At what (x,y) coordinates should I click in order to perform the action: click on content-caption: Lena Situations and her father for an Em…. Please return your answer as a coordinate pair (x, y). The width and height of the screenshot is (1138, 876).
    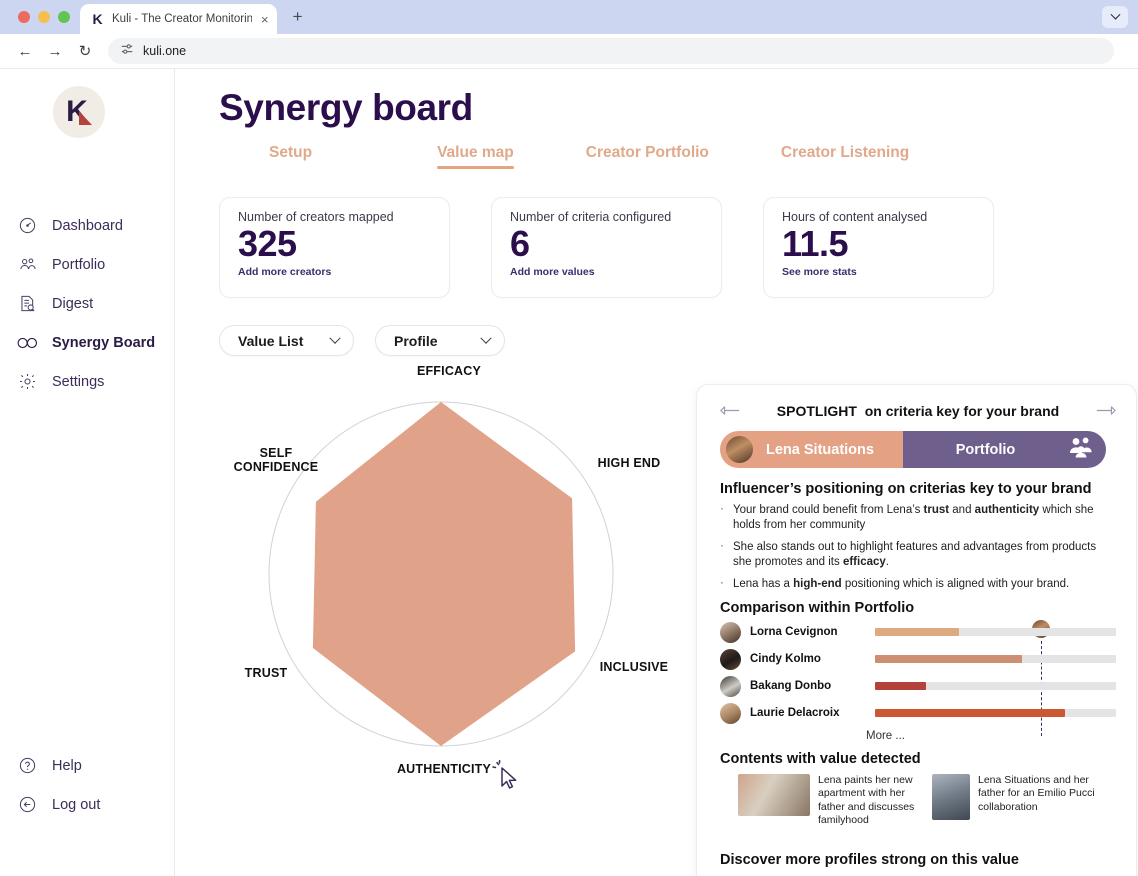
    Looking at the image, I should click on (1036, 793).